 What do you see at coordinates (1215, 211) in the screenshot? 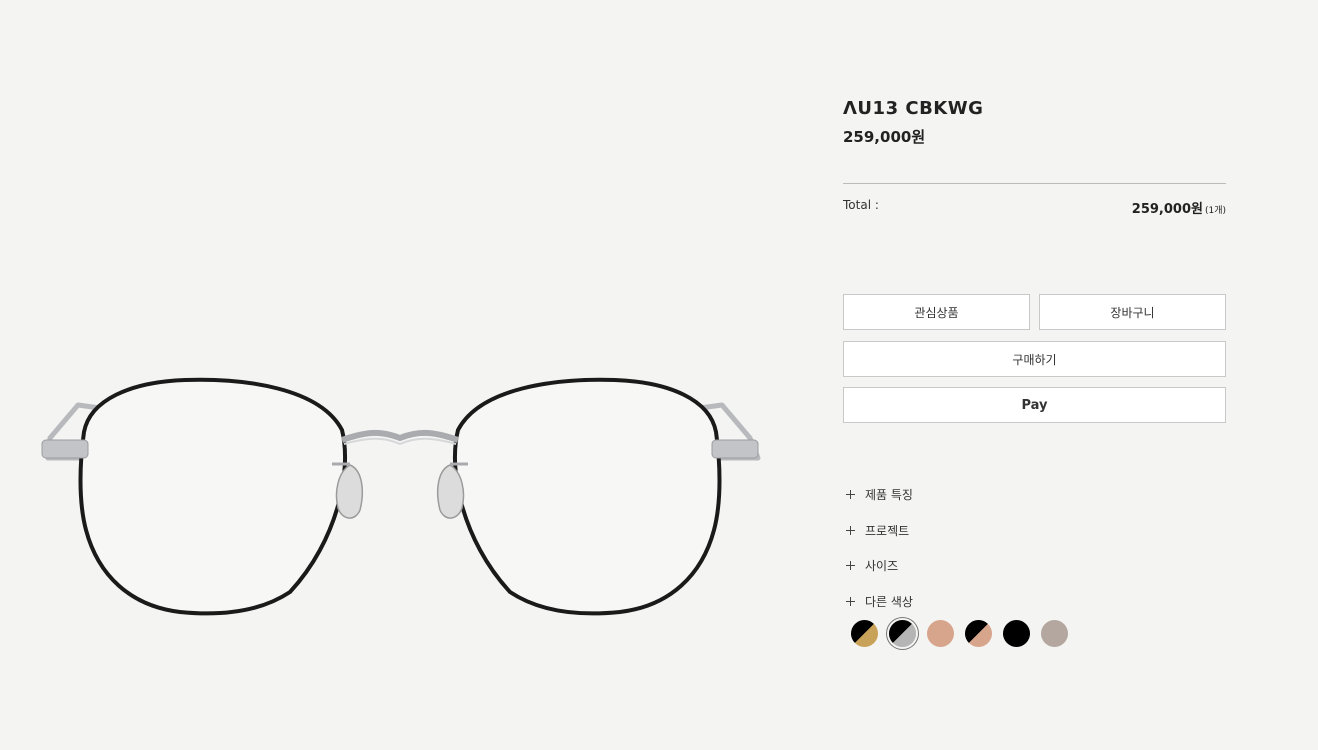
I see `total-quantity: (1개)` at bounding box center [1215, 211].